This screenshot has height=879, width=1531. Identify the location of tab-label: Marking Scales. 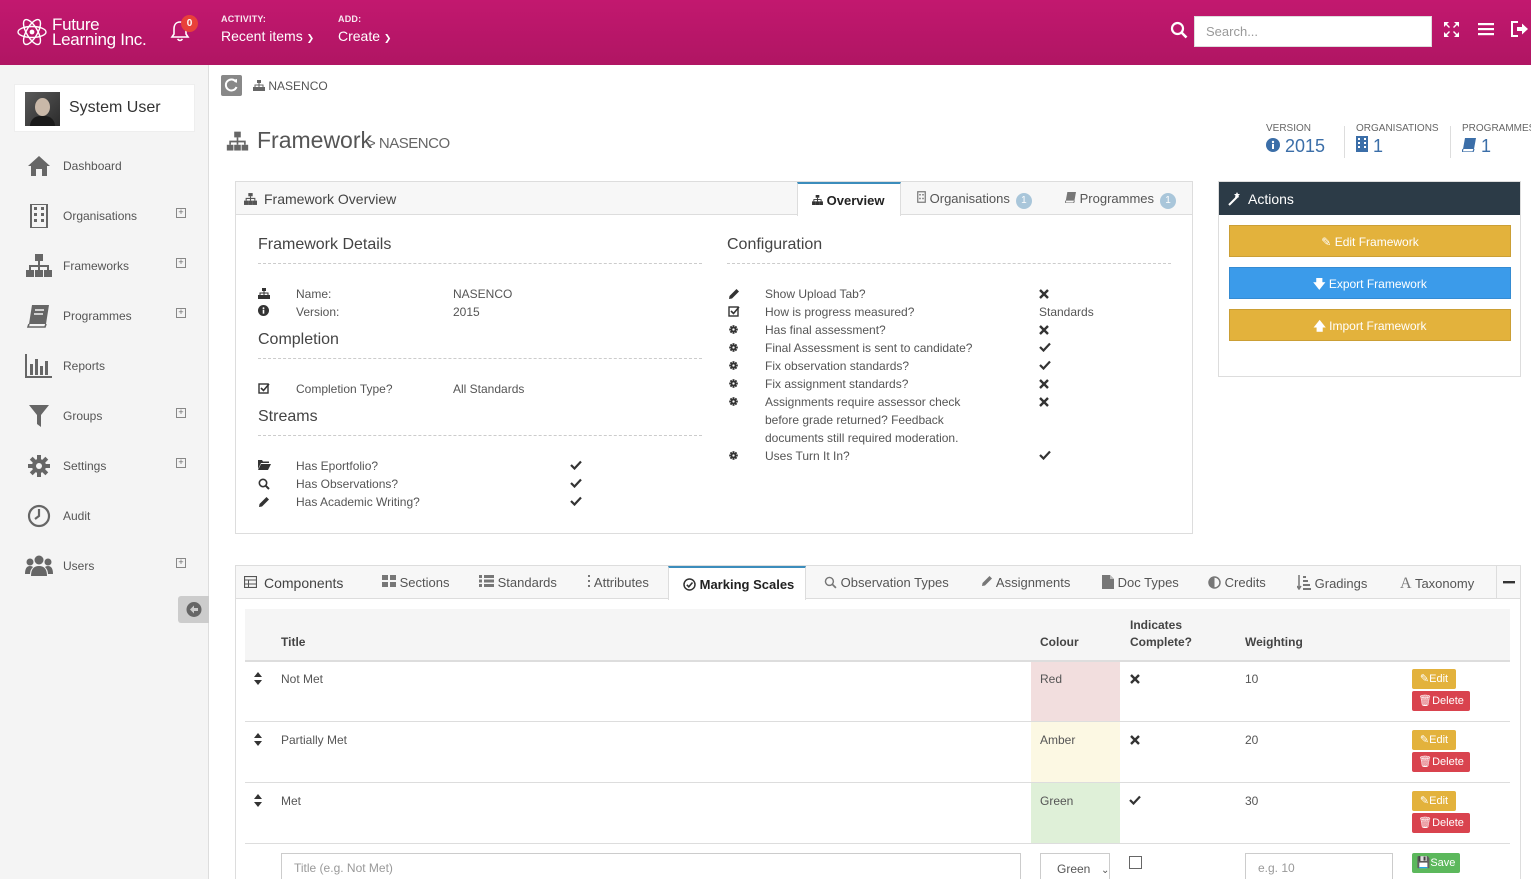
(747, 584).